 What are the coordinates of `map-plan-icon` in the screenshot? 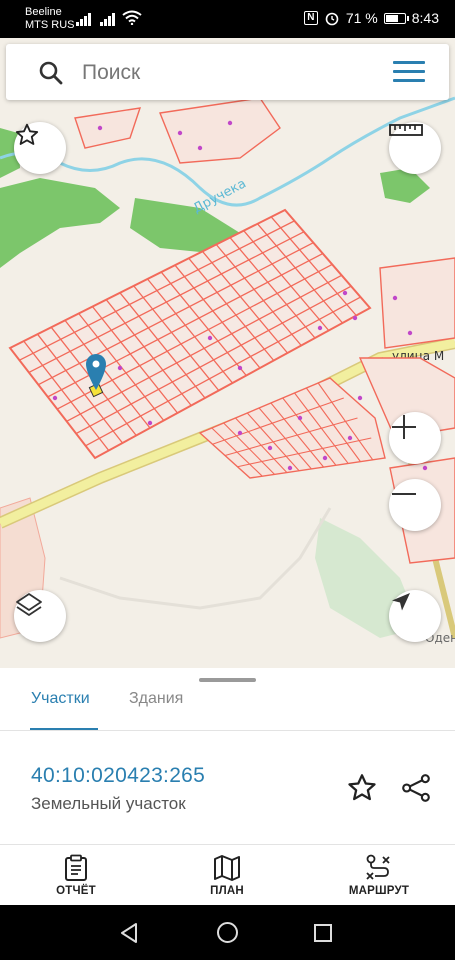 It's located at (227, 868).